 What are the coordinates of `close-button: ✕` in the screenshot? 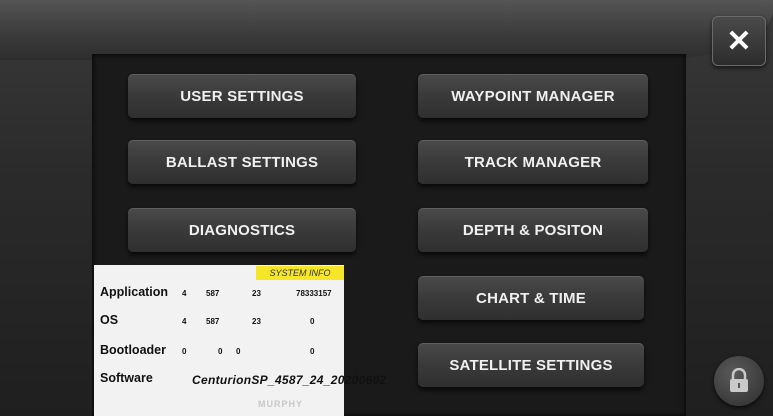 It's located at (739, 41).